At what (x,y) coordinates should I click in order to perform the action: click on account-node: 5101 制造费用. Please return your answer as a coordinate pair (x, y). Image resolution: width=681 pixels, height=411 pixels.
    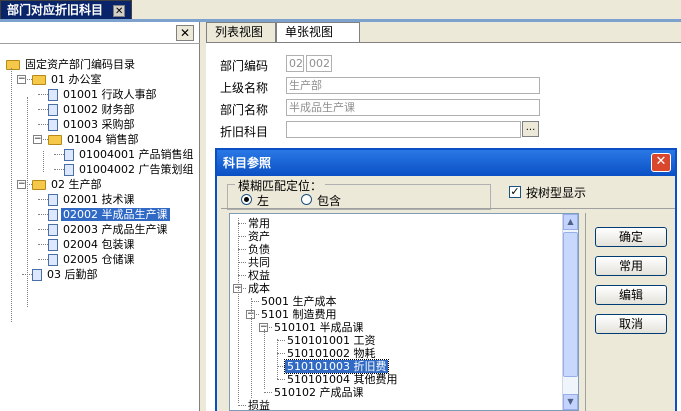
    Looking at the image, I should click on (299, 314).